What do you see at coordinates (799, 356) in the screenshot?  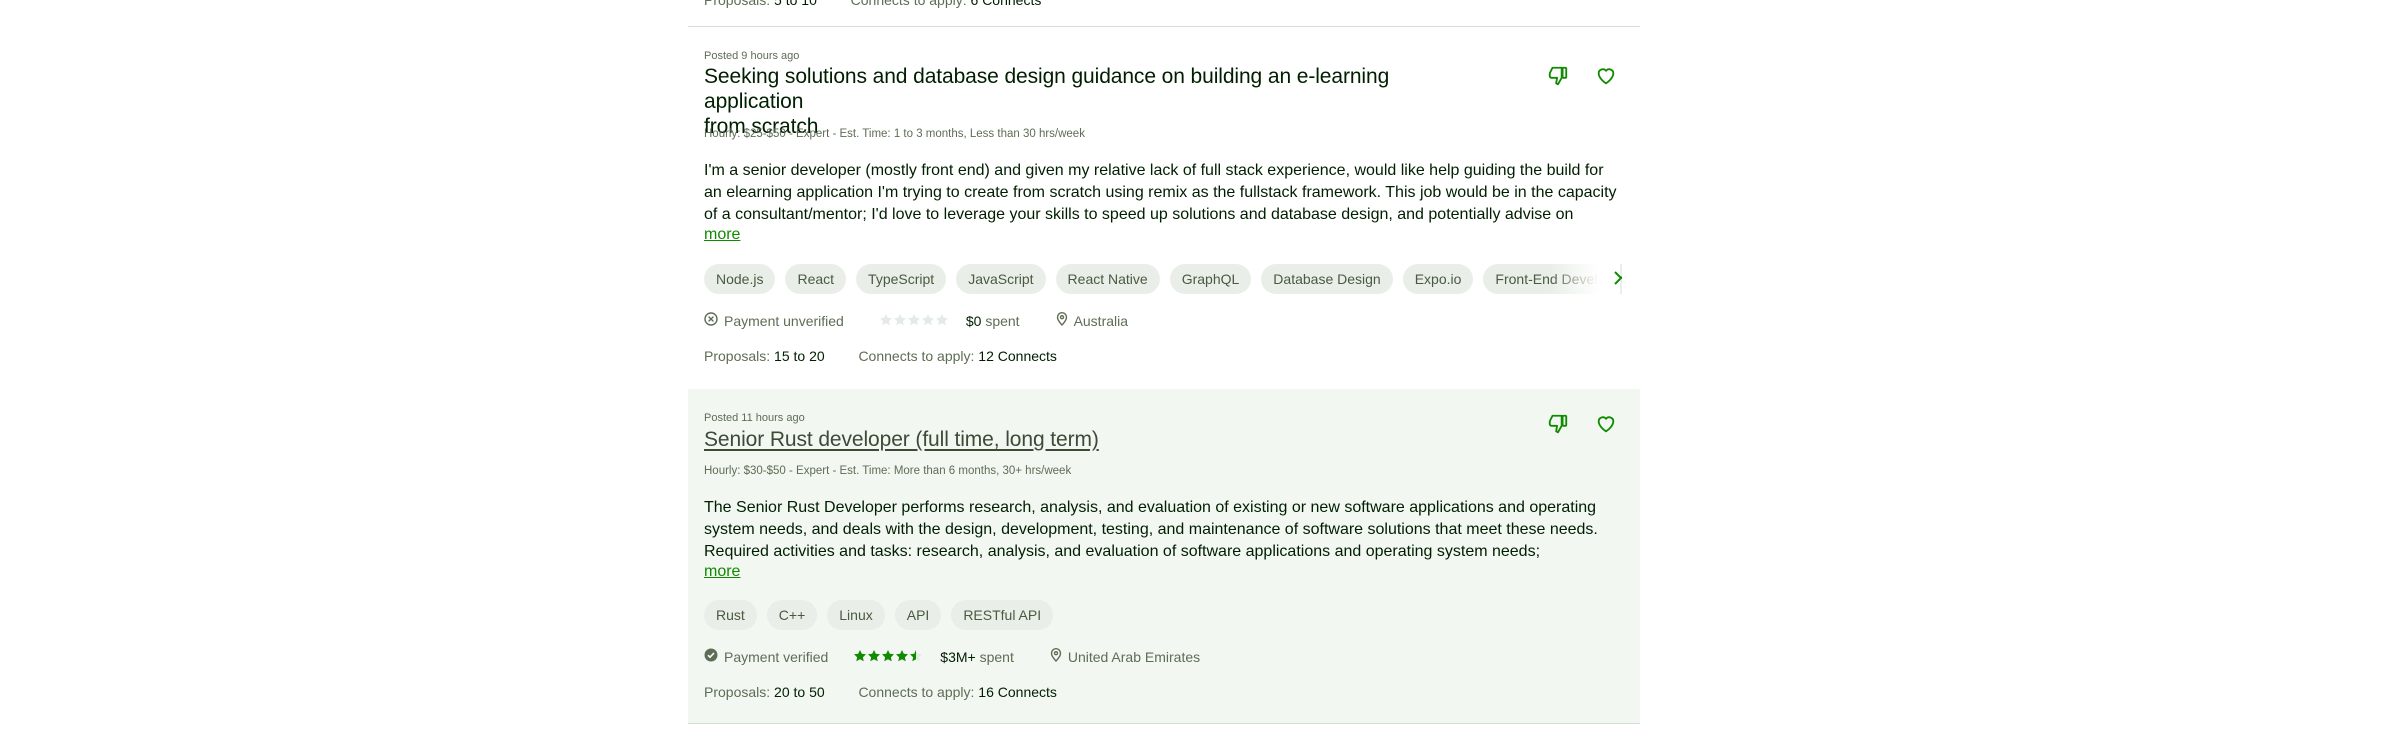 I see `proposals-value: 15 to 20` at bounding box center [799, 356].